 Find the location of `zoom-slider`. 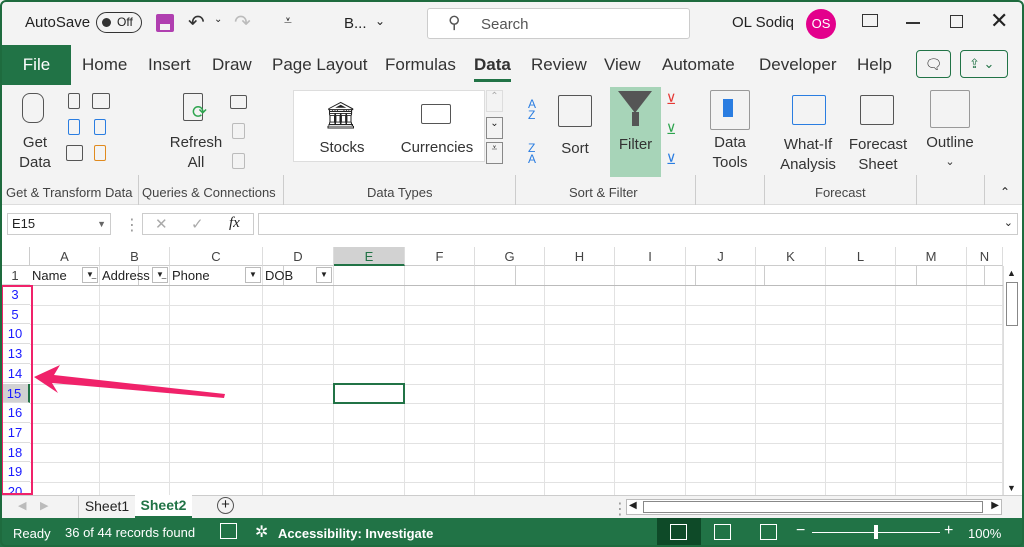

zoom-slider is located at coordinates (876, 532).